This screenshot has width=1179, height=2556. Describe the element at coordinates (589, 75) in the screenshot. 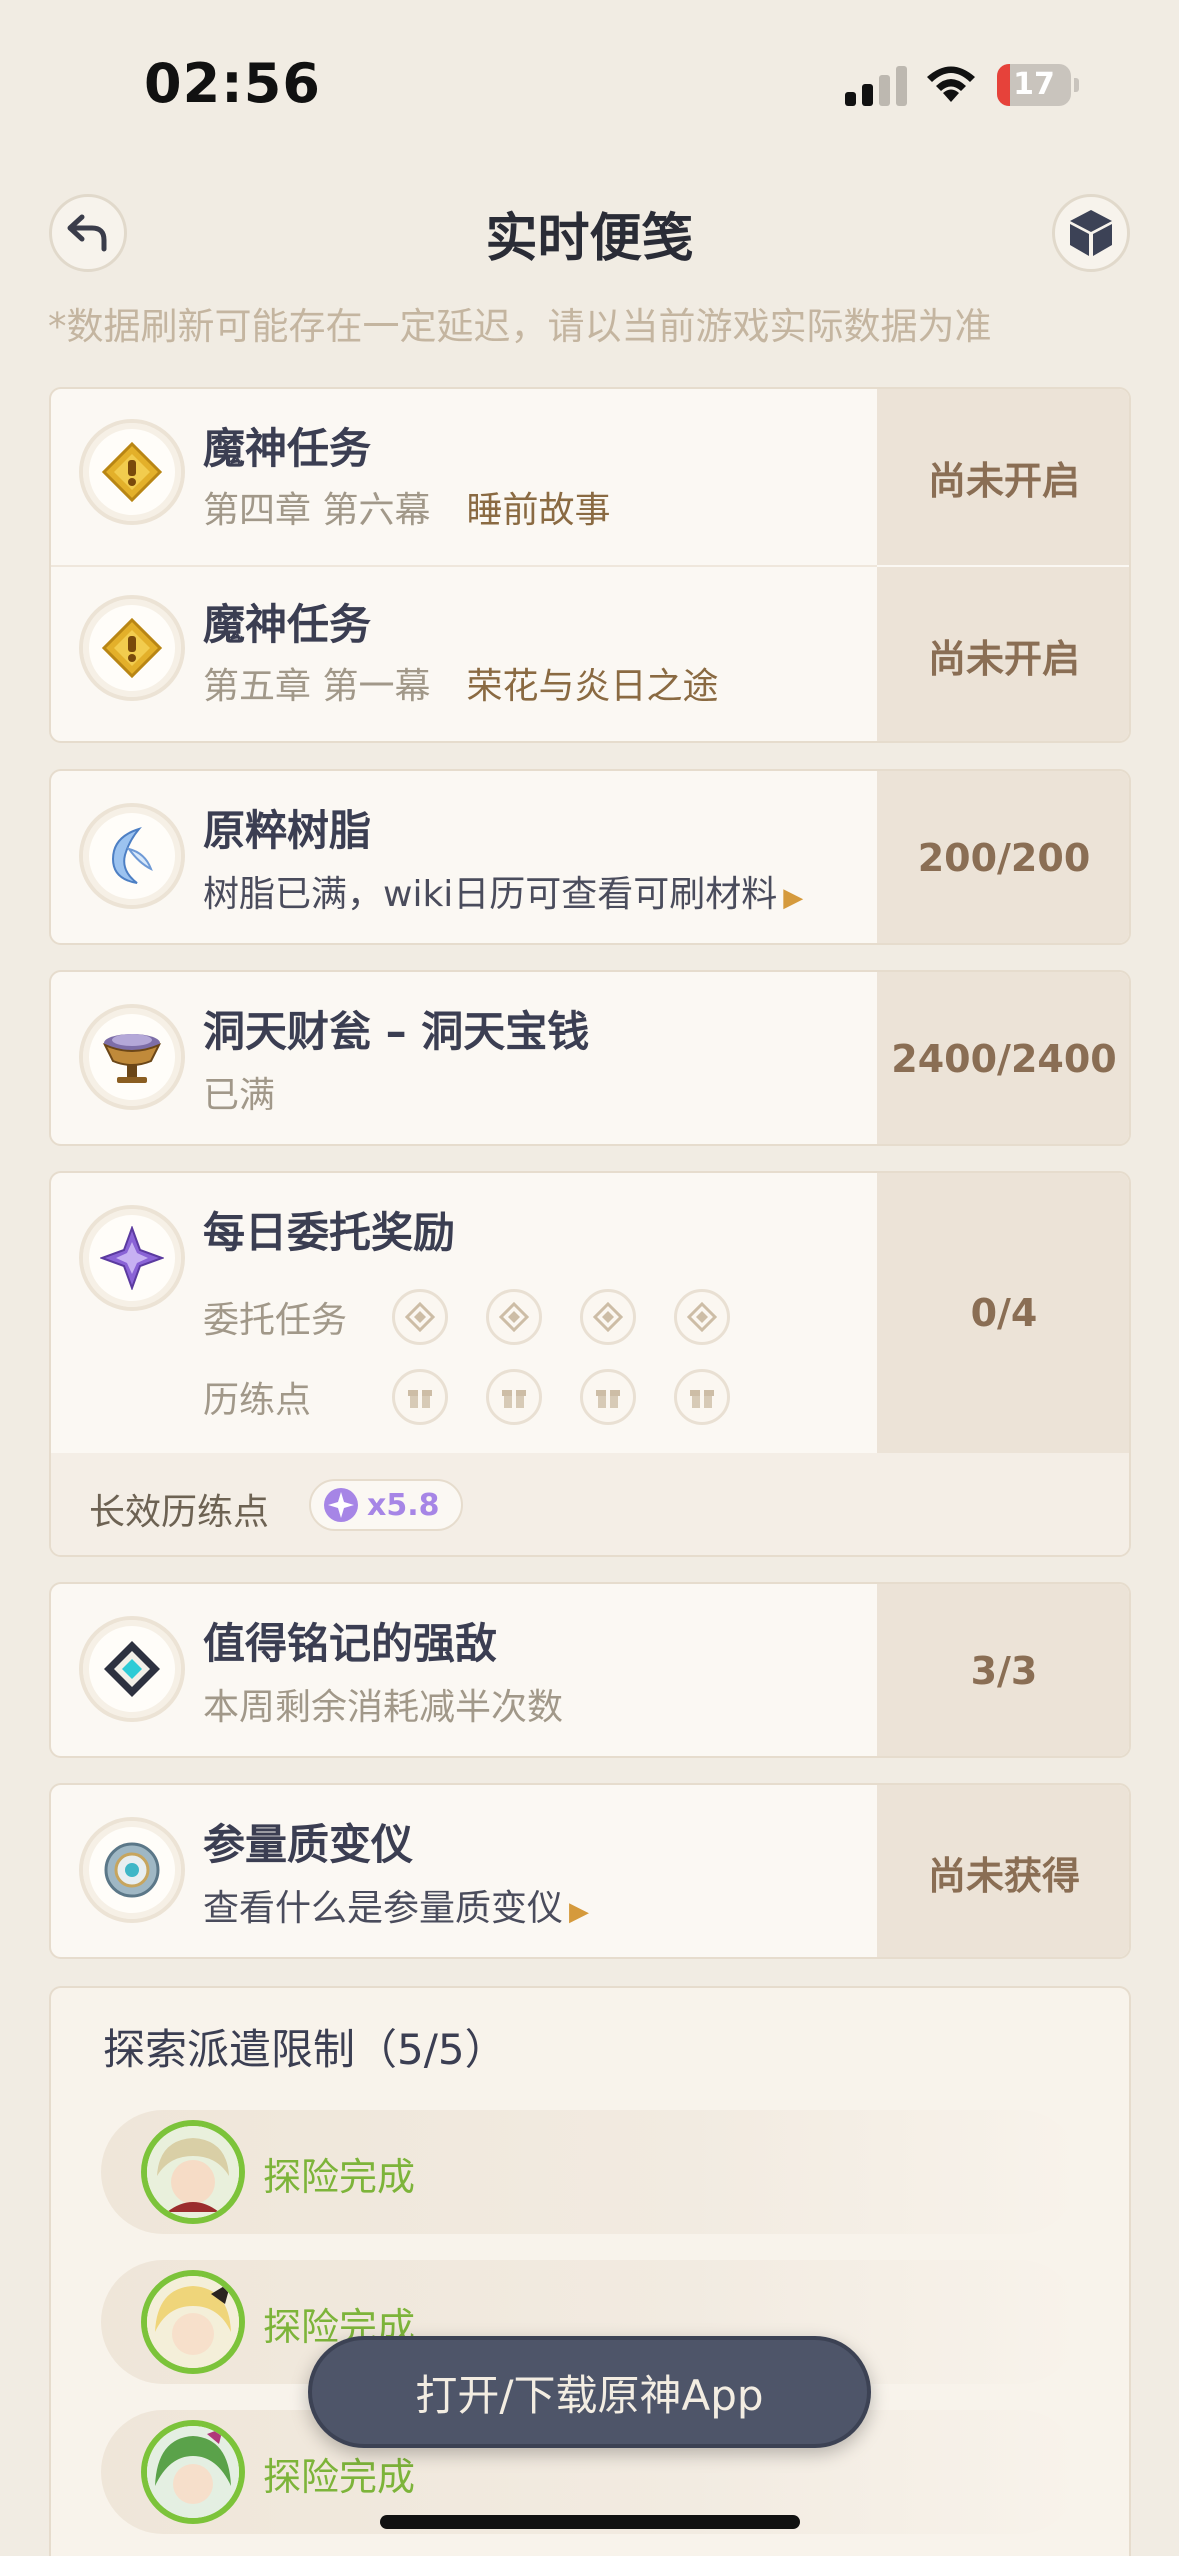

I see `status-bar: 02:56 17` at that location.